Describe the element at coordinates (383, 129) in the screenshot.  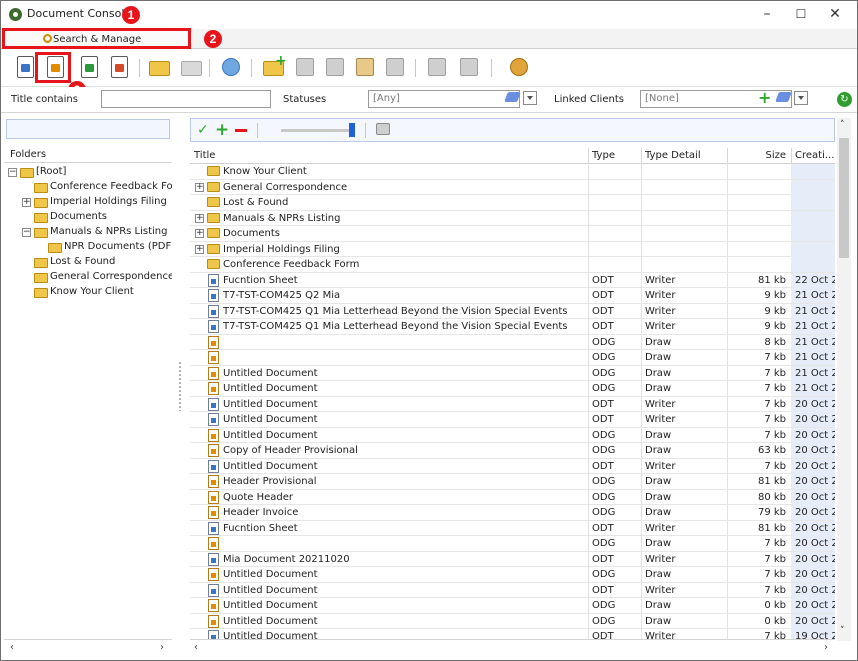
I see `printer-icon` at that location.